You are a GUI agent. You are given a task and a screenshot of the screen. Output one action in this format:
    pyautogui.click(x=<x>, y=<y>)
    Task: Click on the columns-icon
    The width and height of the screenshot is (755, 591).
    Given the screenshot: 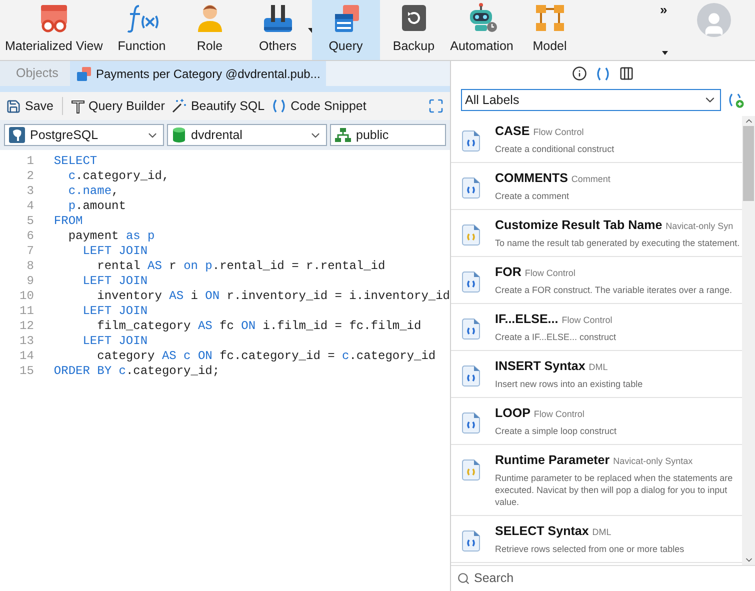 What is the action you would take?
    pyautogui.click(x=626, y=73)
    